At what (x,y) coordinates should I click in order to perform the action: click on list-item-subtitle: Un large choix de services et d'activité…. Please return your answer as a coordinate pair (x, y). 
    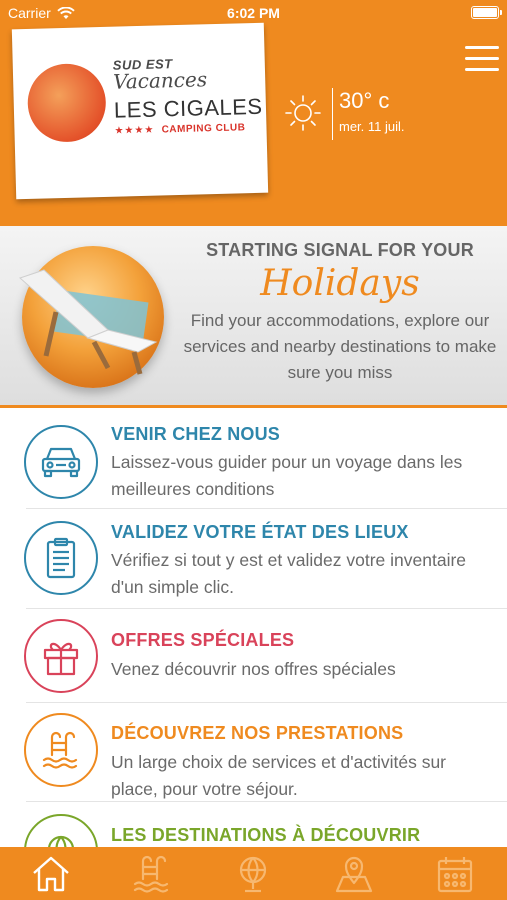
    Looking at the image, I should click on (279, 775).